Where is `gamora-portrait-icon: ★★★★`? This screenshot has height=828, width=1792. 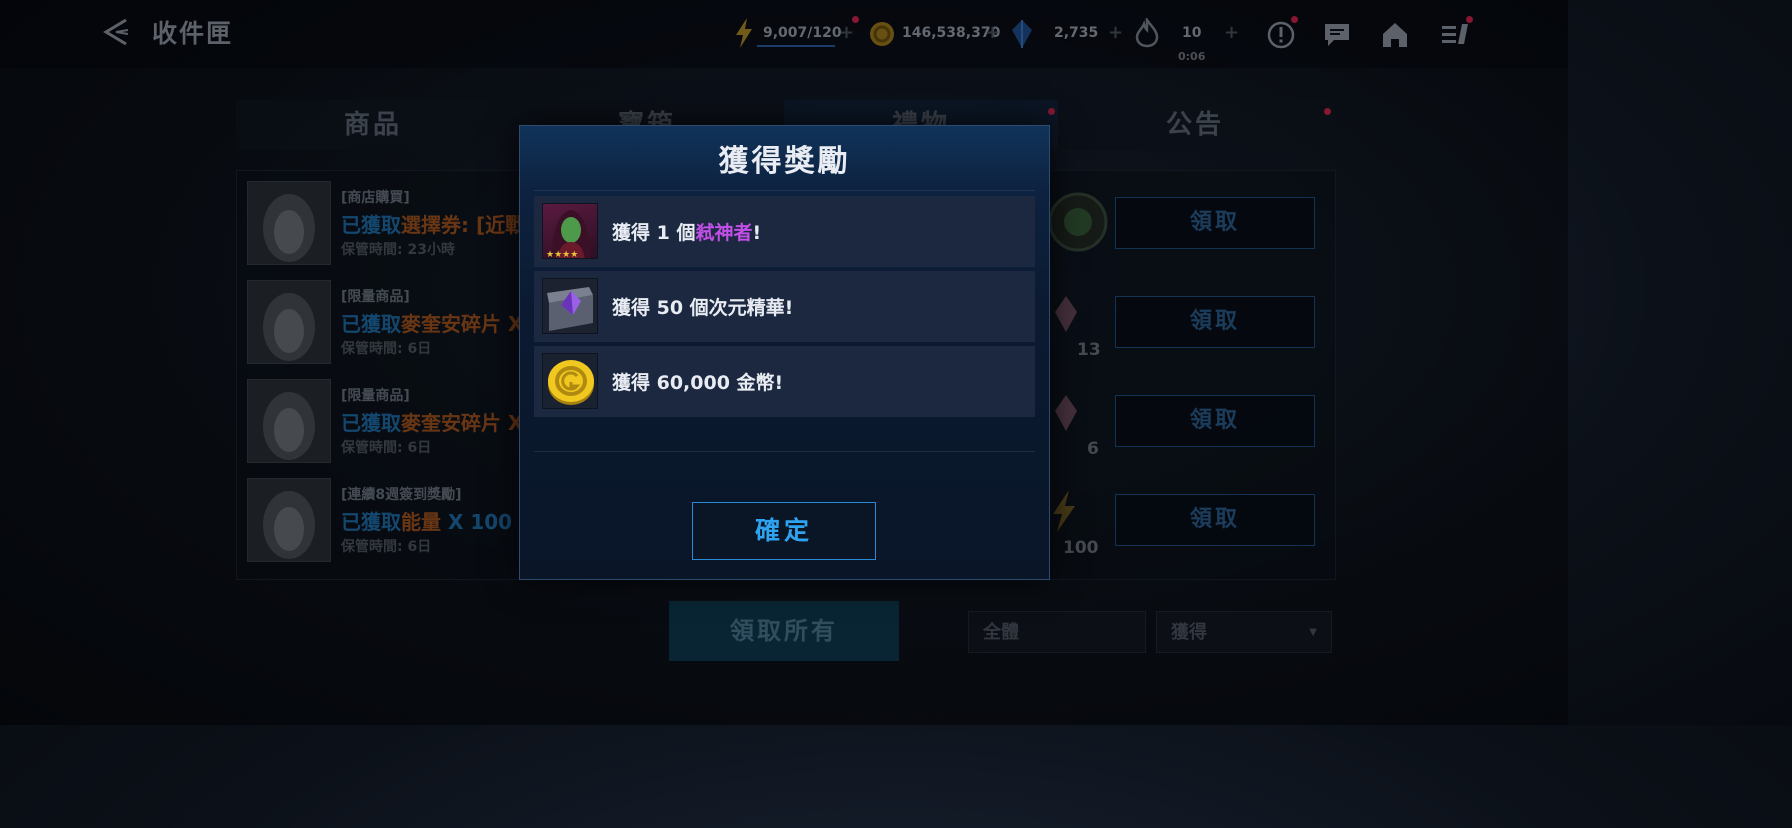
gamora-portrait-icon: ★★★★ is located at coordinates (570, 231).